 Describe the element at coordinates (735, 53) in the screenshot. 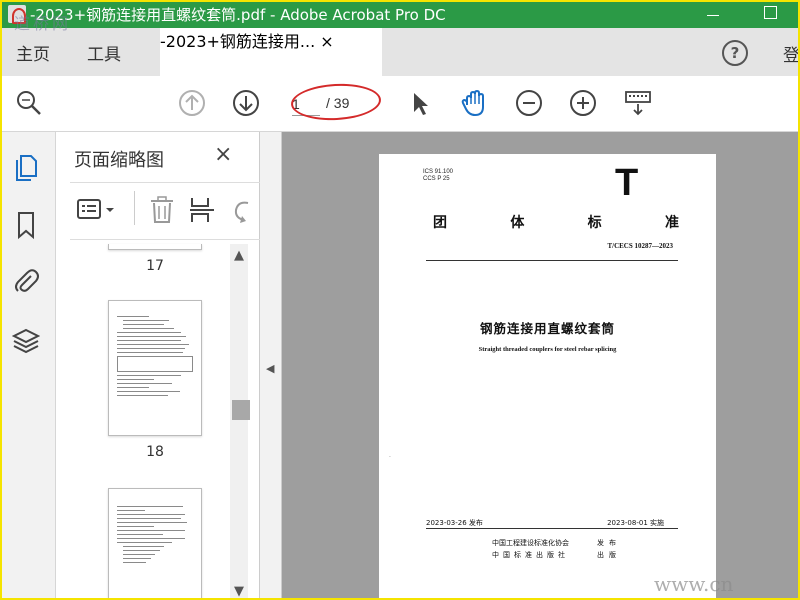

I see `help-button: ?` at that location.